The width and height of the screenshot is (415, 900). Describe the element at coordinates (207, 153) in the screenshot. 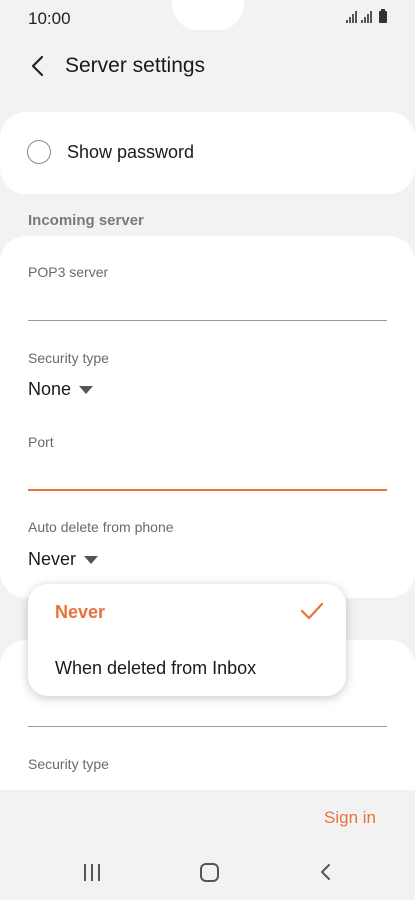

I see `show-password-row: Show password` at that location.